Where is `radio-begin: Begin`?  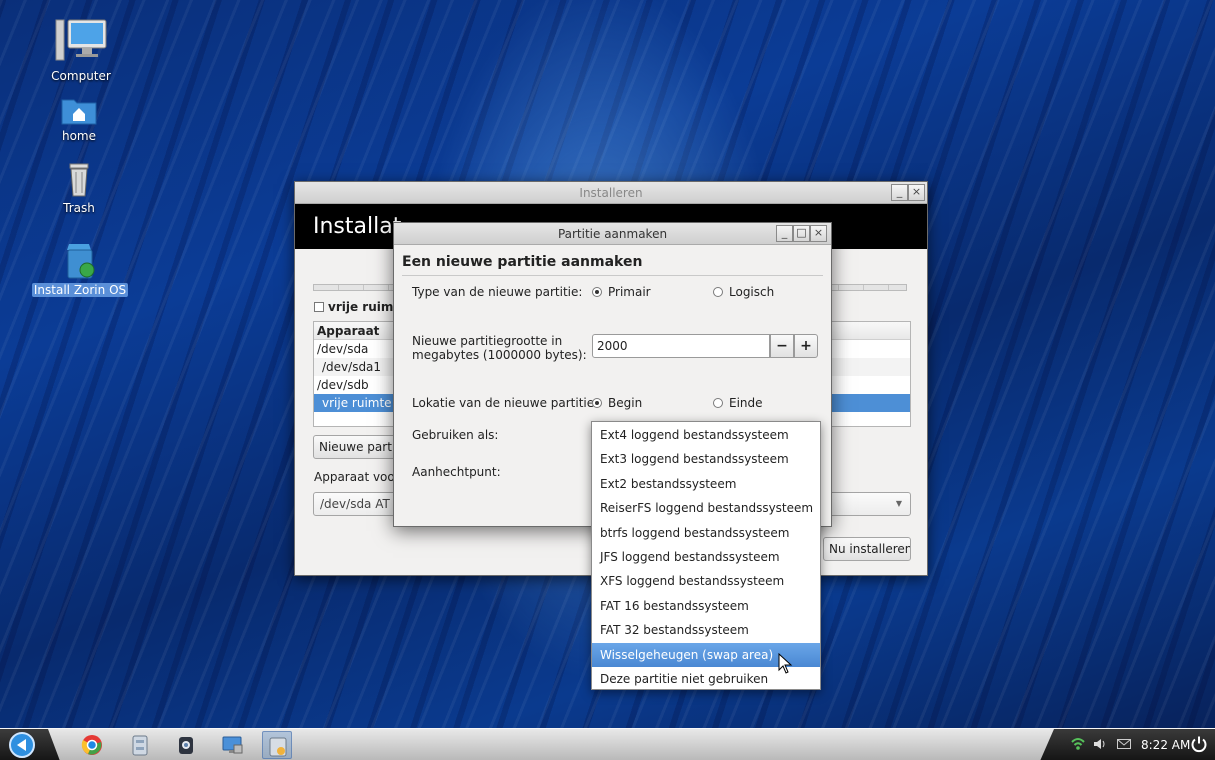
radio-begin: Begin is located at coordinates (617, 403).